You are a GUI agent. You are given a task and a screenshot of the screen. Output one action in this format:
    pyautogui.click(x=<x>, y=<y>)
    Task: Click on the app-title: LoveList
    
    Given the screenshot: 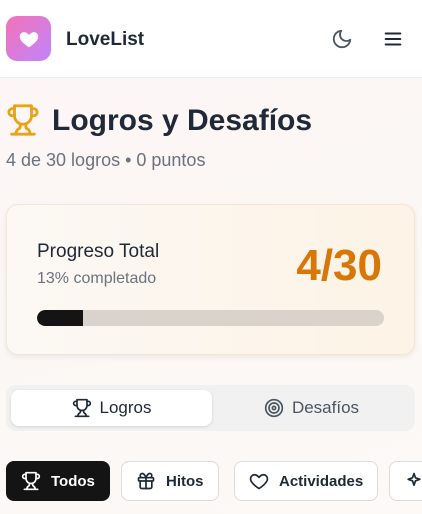 What is the action you would take?
    pyautogui.click(x=105, y=39)
    